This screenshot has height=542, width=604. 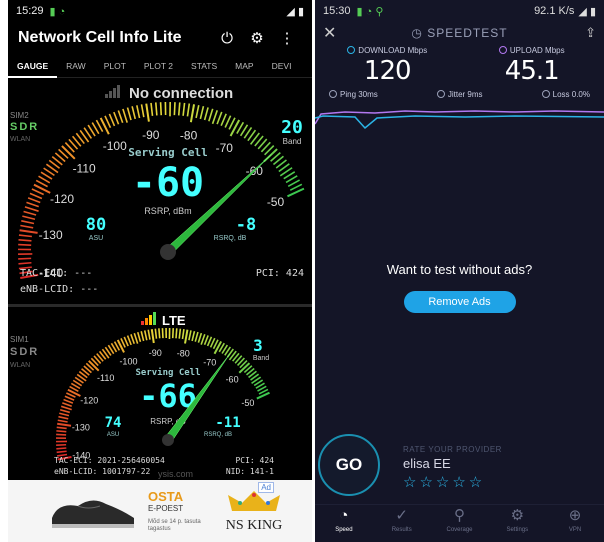 What do you see at coordinates (554, 11) in the screenshot?
I see `status-rate: 92.1 K/s` at bounding box center [554, 11].